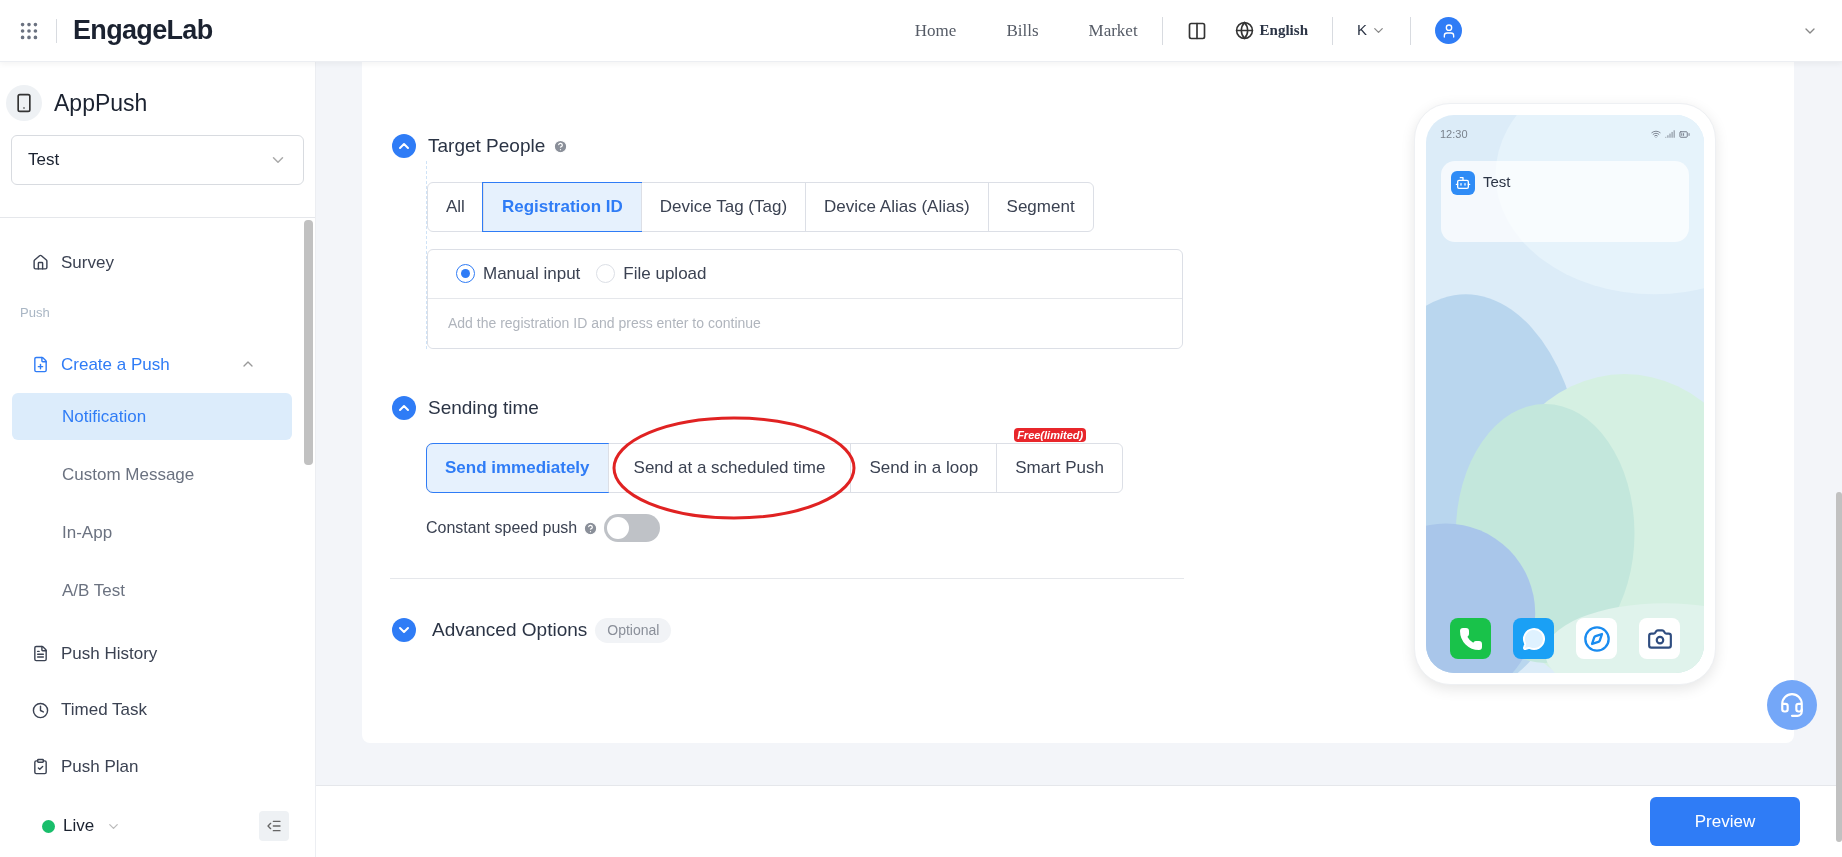 The width and height of the screenshot is (1842, 857). I want to click on menu-item: Push Plan, so click(152, 767).